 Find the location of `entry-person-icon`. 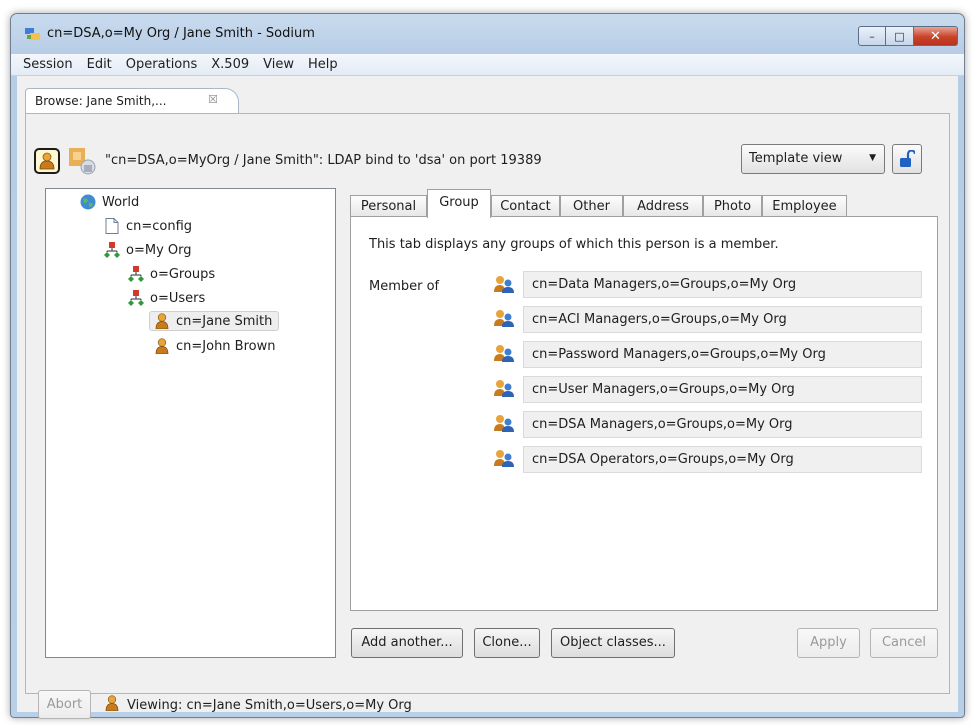

entry-person-icon is located at coordinates (47, 161).